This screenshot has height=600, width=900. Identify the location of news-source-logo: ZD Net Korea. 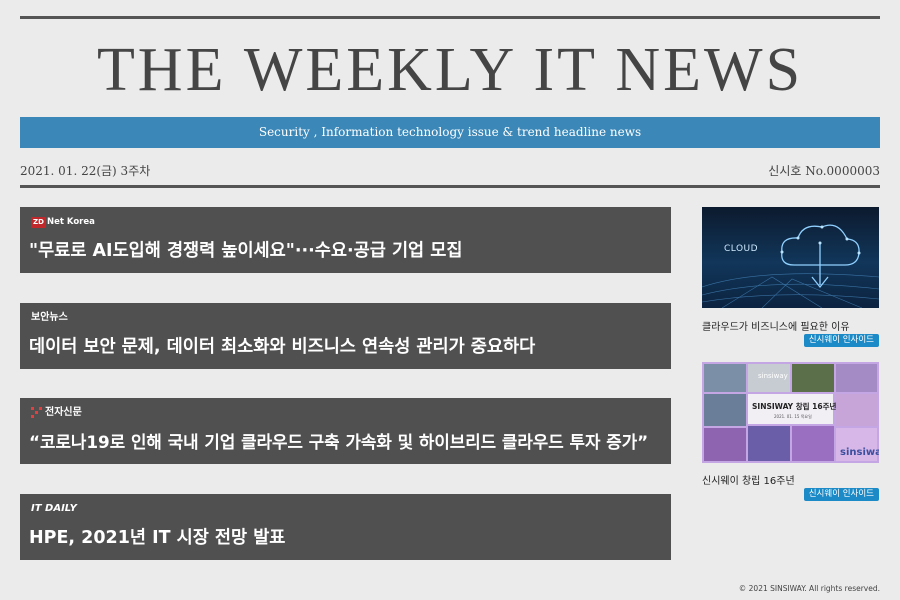
(63, 222).